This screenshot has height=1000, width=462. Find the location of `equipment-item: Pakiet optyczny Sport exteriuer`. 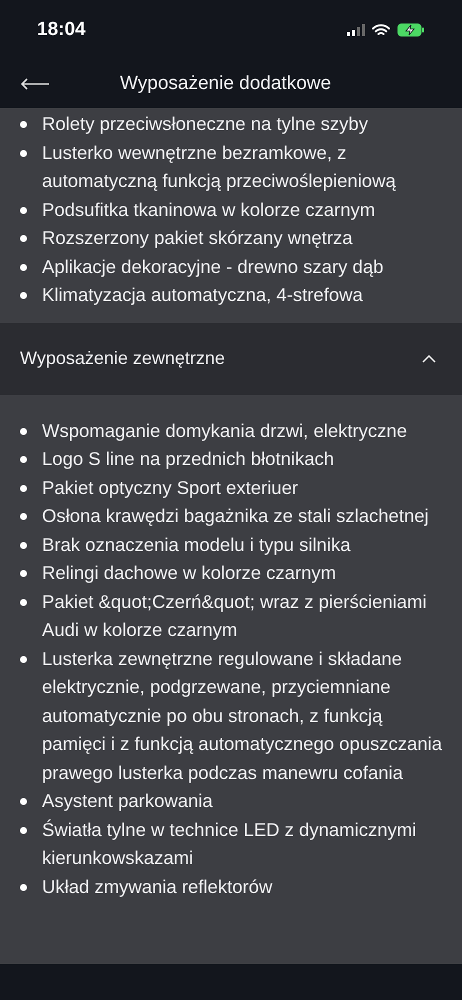

equipment-item: Pakiet optyczny Sport exteriuer is located at coordinates (170, 488).